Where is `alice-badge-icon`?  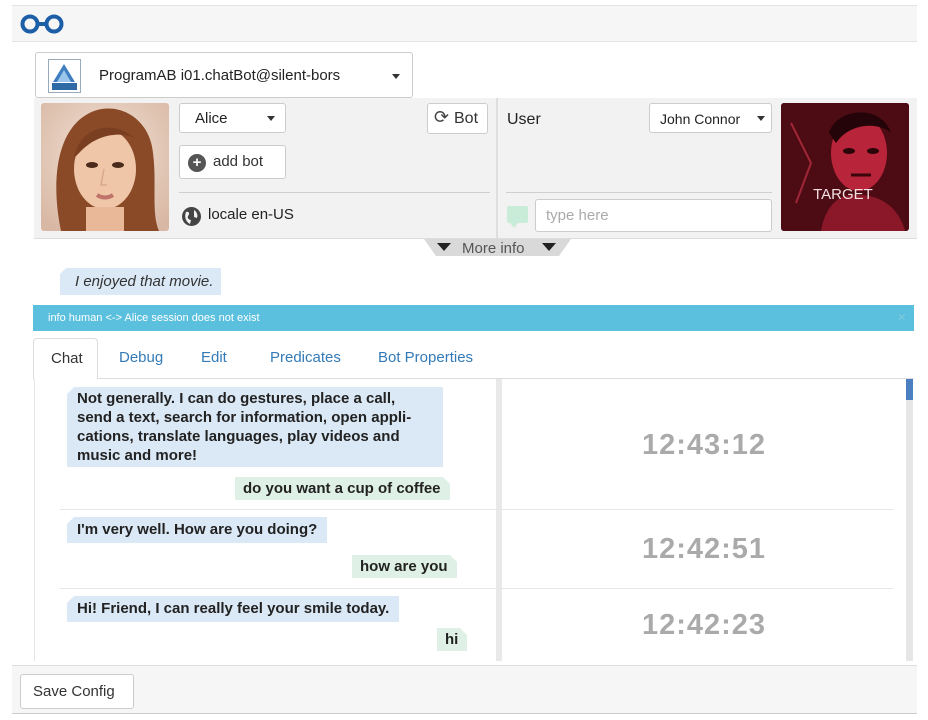
alice-badge-icon is located at coordinates (64, 76).